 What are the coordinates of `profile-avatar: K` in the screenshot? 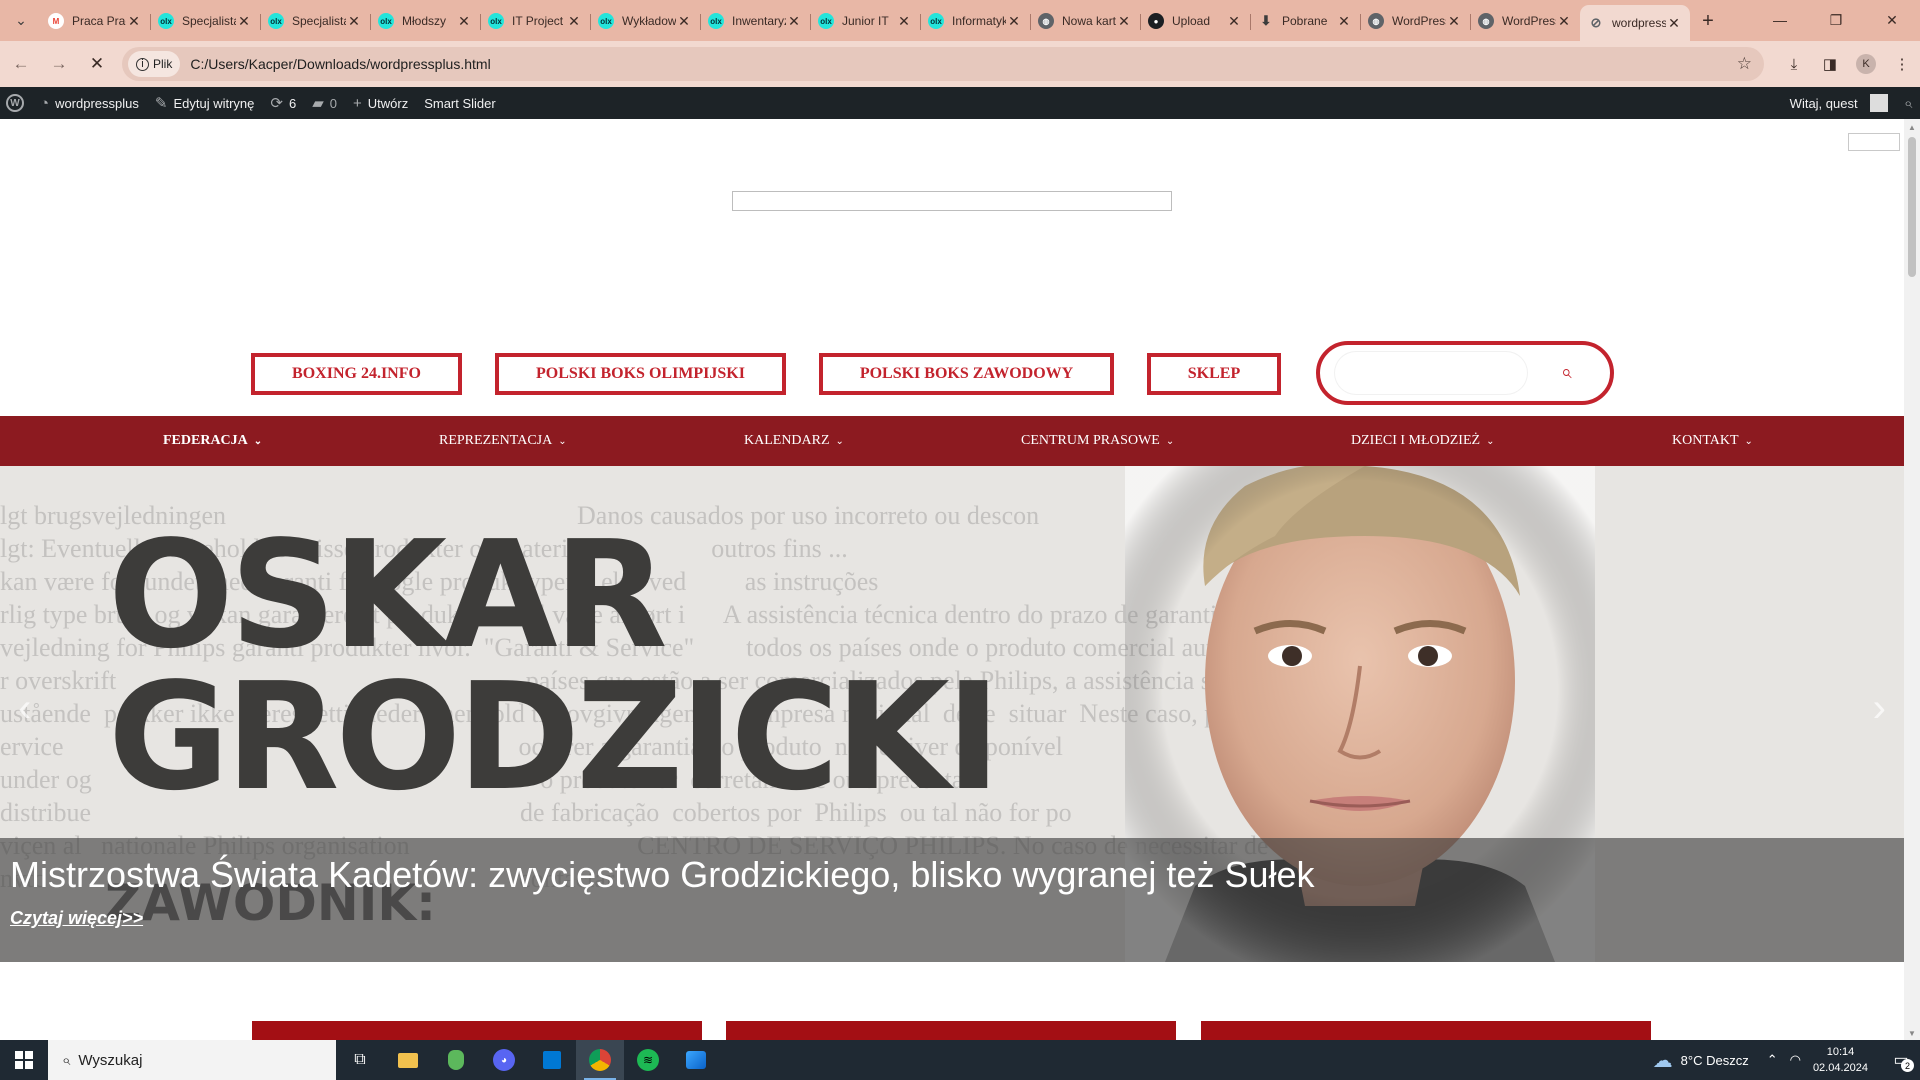 It's located at (1866, 64).